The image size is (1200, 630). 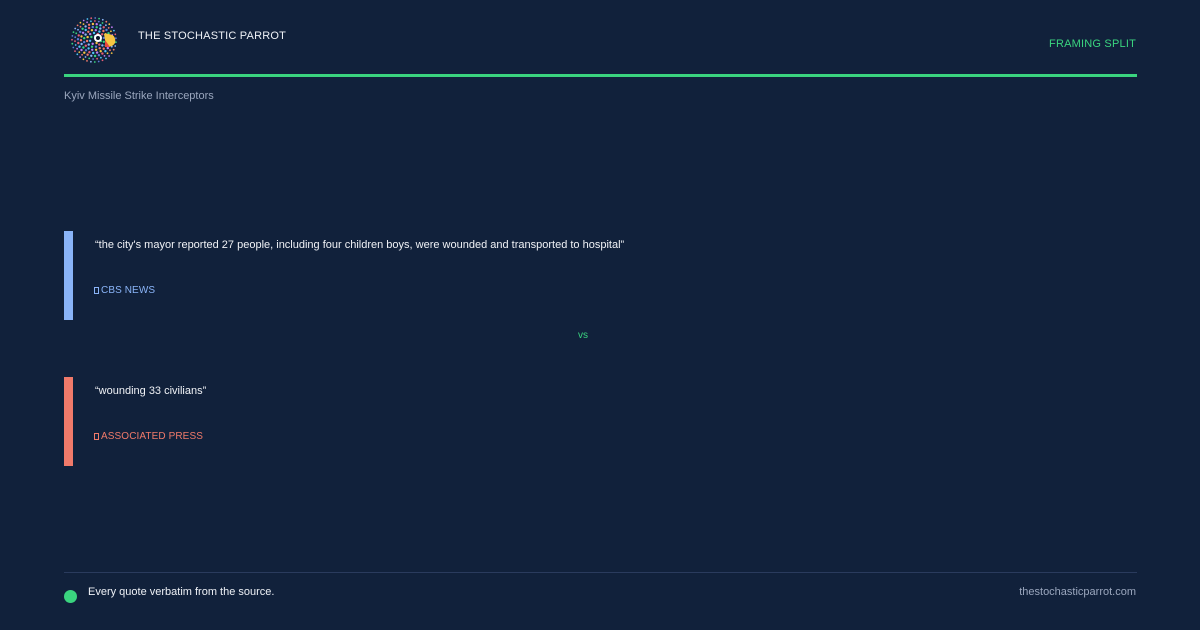 I want to click on quote-text: “wounding 33 civilians”, so click(x=151, y=391).